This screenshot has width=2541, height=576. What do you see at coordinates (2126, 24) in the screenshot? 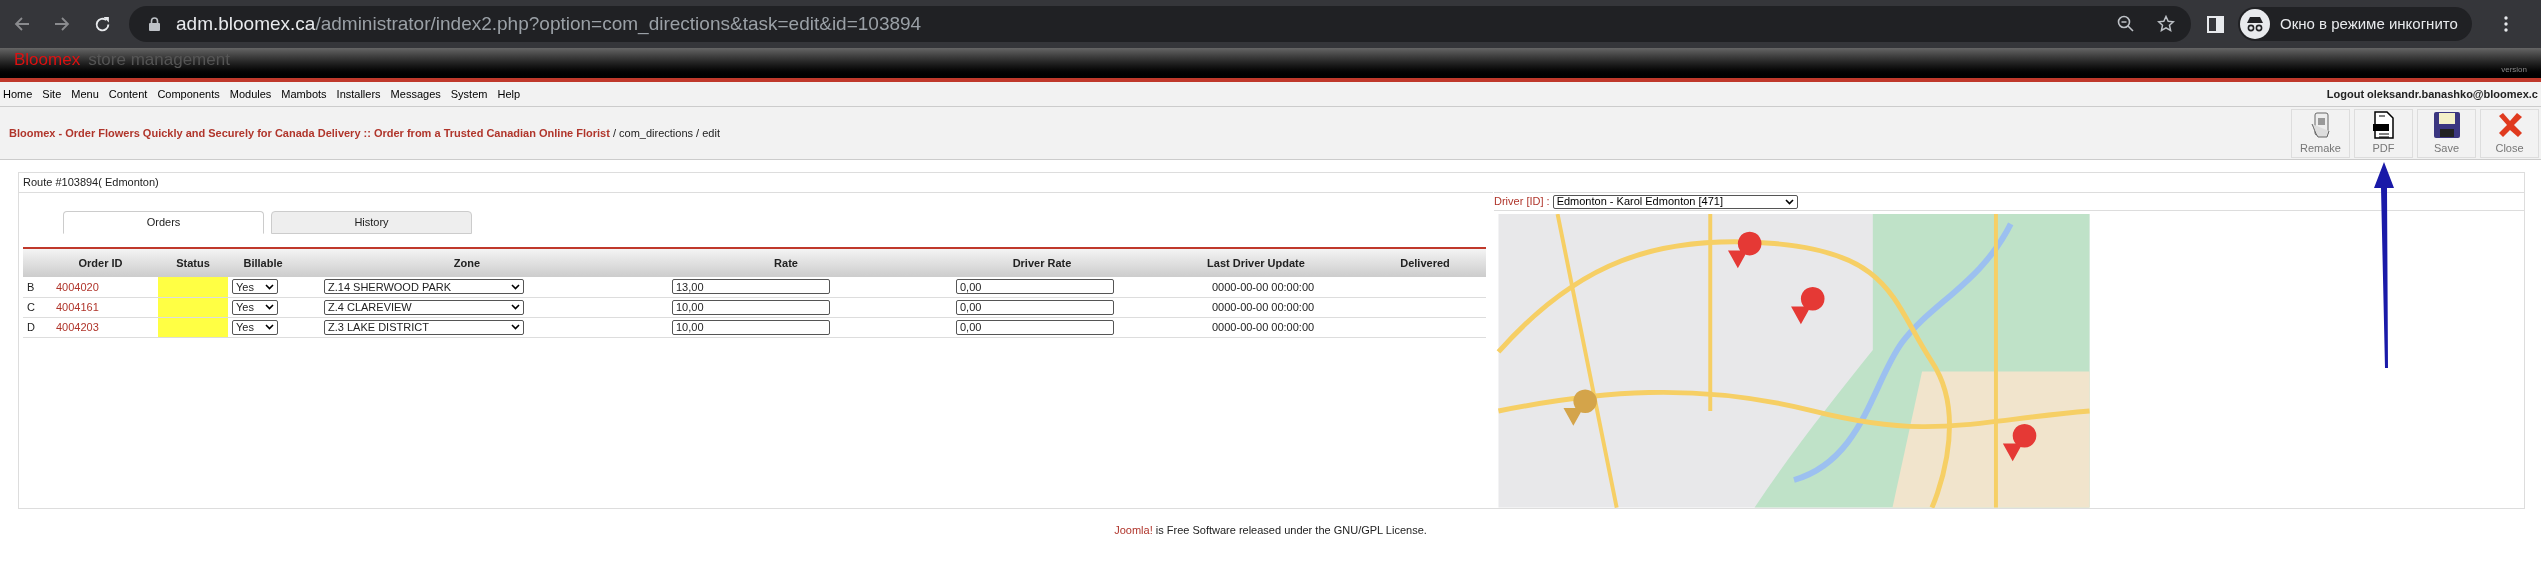
I see `zoom-out-icon` at bounding box center [2126, 24].